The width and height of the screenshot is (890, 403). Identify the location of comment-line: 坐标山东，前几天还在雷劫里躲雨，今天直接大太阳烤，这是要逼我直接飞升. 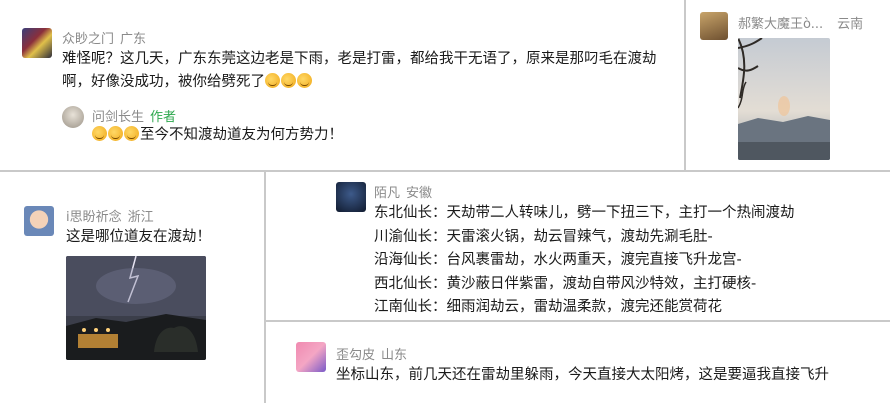
(582, 375).